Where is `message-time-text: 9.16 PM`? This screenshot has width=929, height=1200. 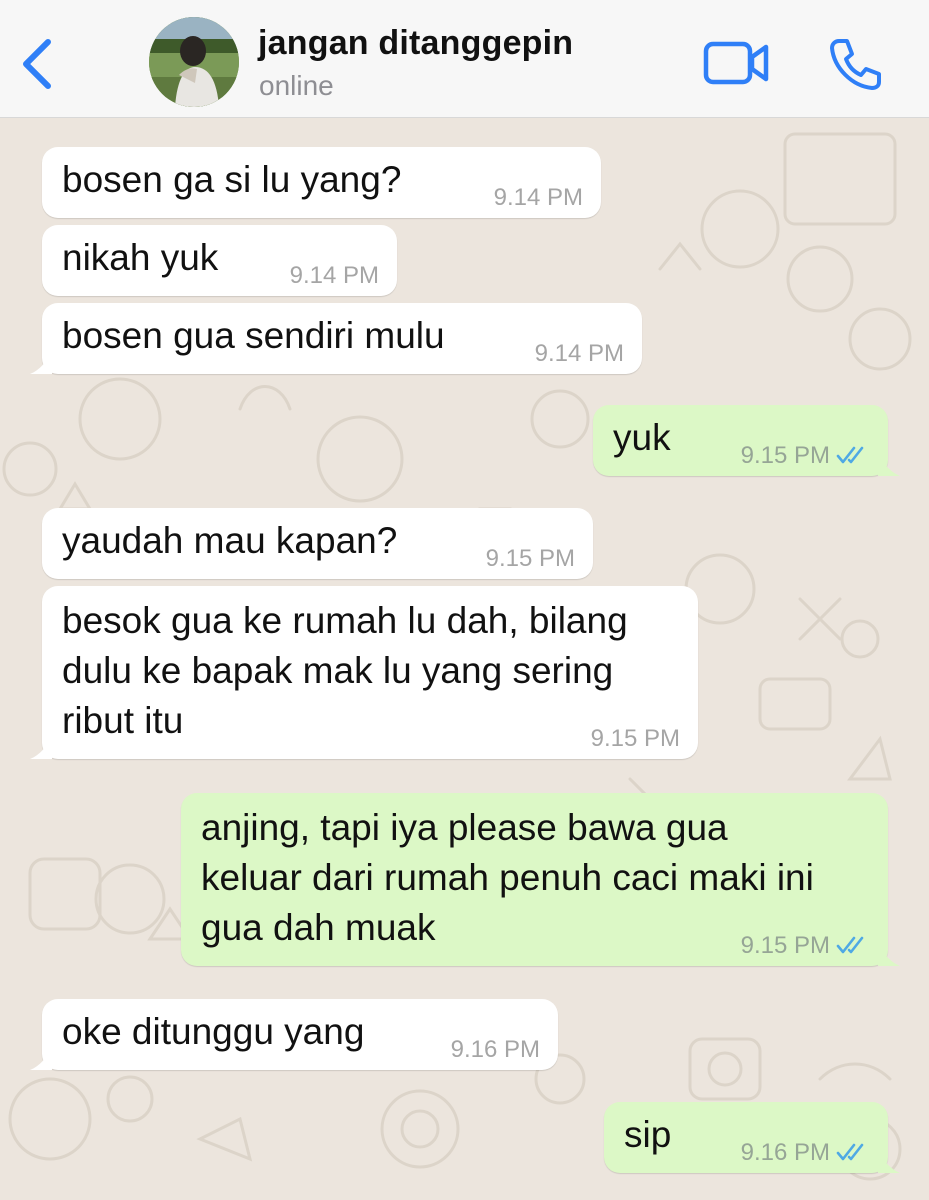 message-time-text: 9.16 PM is located at coordinates (785, 1152).